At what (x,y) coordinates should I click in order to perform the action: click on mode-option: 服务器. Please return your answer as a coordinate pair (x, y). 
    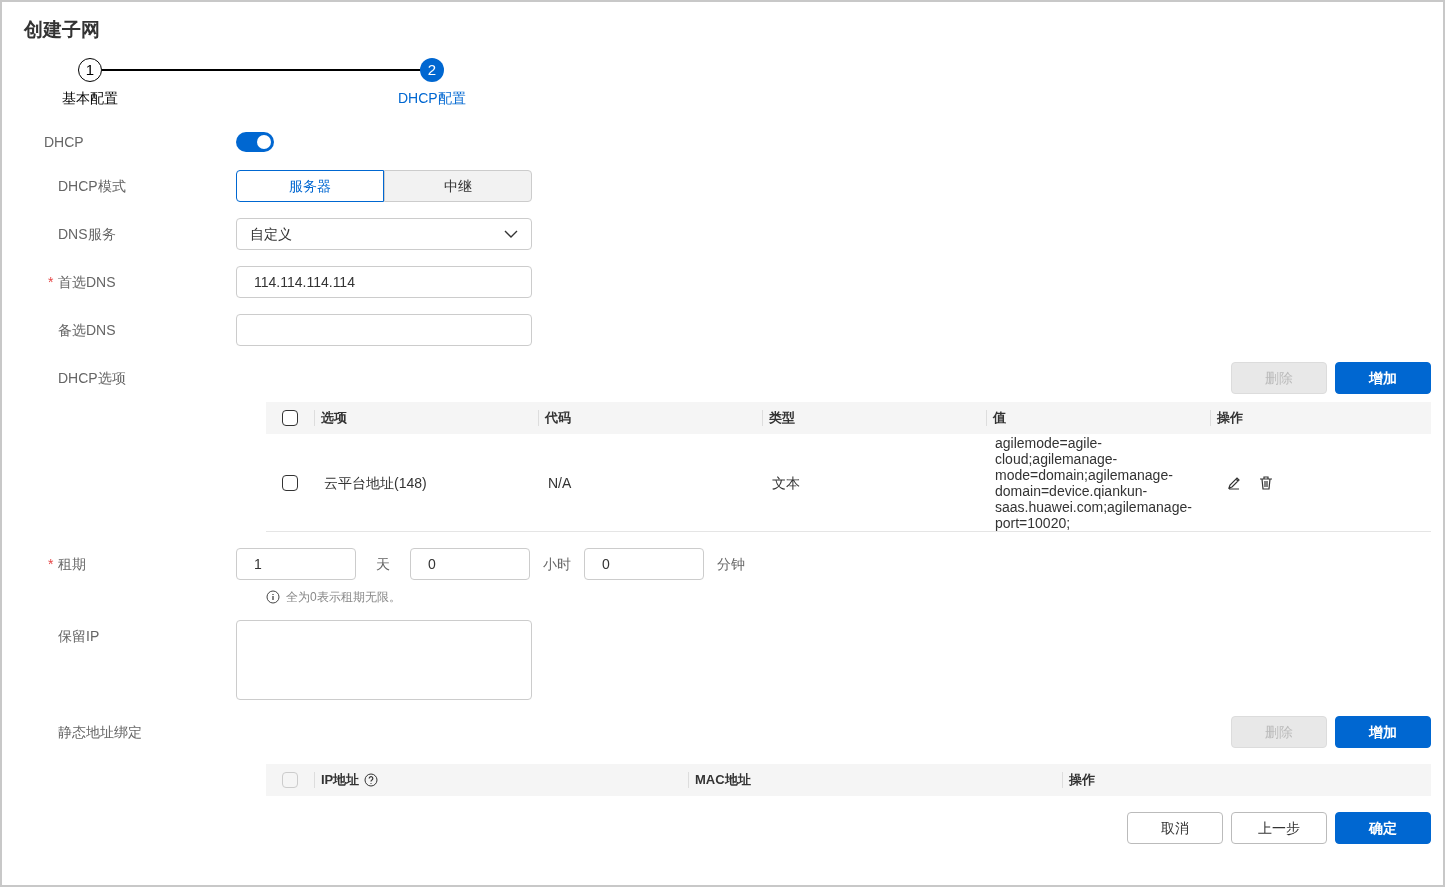
    Looking at the image, I should click on (310, 186).